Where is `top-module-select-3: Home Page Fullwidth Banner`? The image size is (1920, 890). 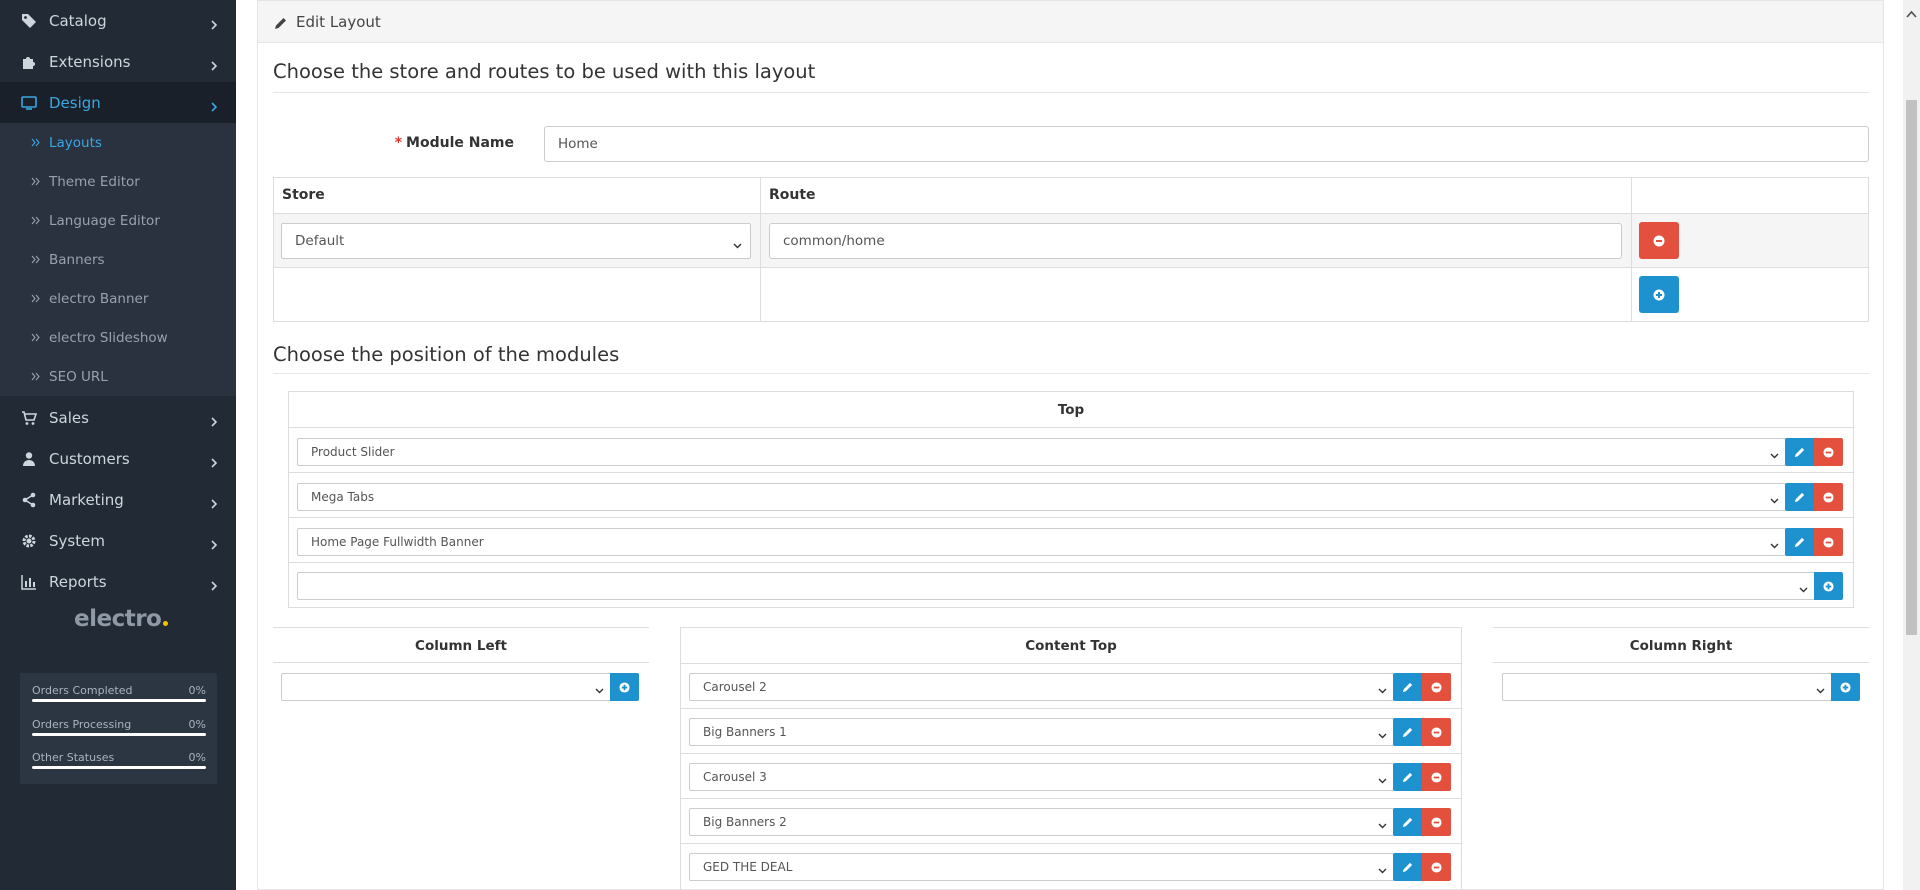
top-module-select-3: Home Page Fullwidth Banner is located at coordinates (1041, 542).